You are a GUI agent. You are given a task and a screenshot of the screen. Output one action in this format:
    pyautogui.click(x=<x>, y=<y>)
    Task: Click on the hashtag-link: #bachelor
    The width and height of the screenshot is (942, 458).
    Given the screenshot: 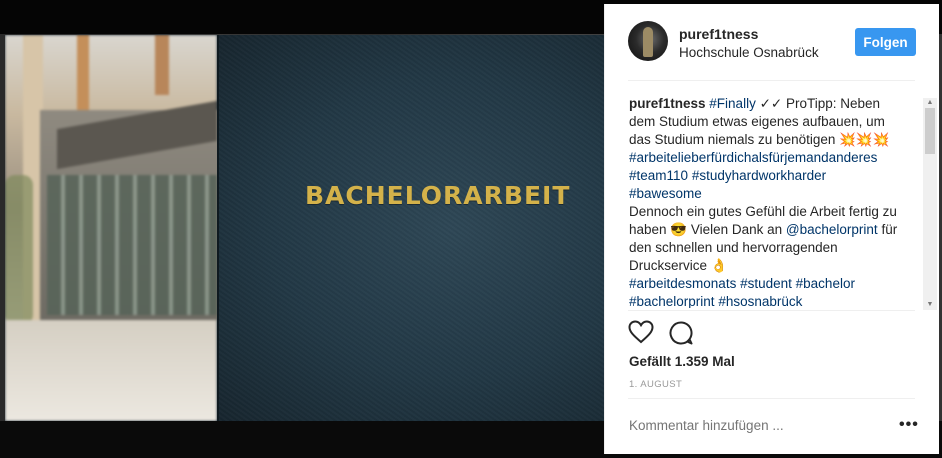 What is the action you would take?
    pyautogui.click(x=825, y=283)
    